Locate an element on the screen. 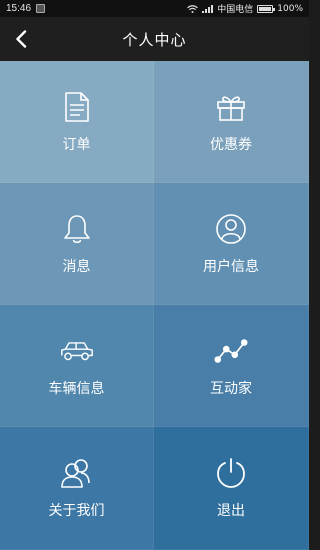 Image resolution: width=320 pixels, height=550 pixels. tile-label: 互动家 is located at coordinates (231, 388).